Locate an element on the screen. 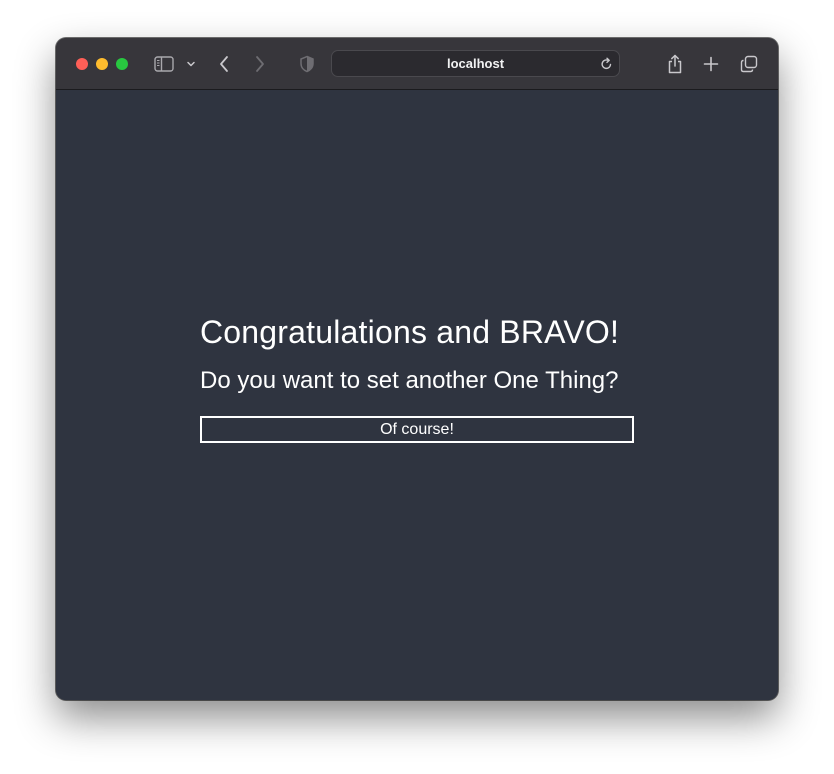 This screenshot has height=774, width=834. tabs-icon is located at coordinates (749, 64).